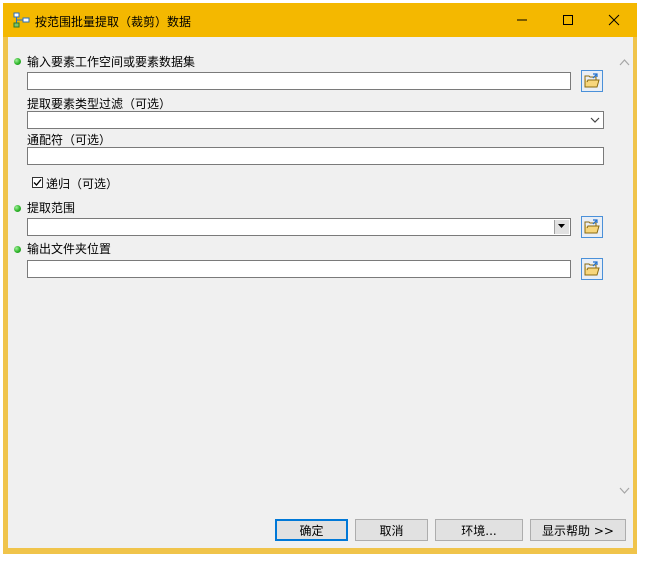  I want to click on show-help-button: 显示帮助 >>, so click(578, 530).